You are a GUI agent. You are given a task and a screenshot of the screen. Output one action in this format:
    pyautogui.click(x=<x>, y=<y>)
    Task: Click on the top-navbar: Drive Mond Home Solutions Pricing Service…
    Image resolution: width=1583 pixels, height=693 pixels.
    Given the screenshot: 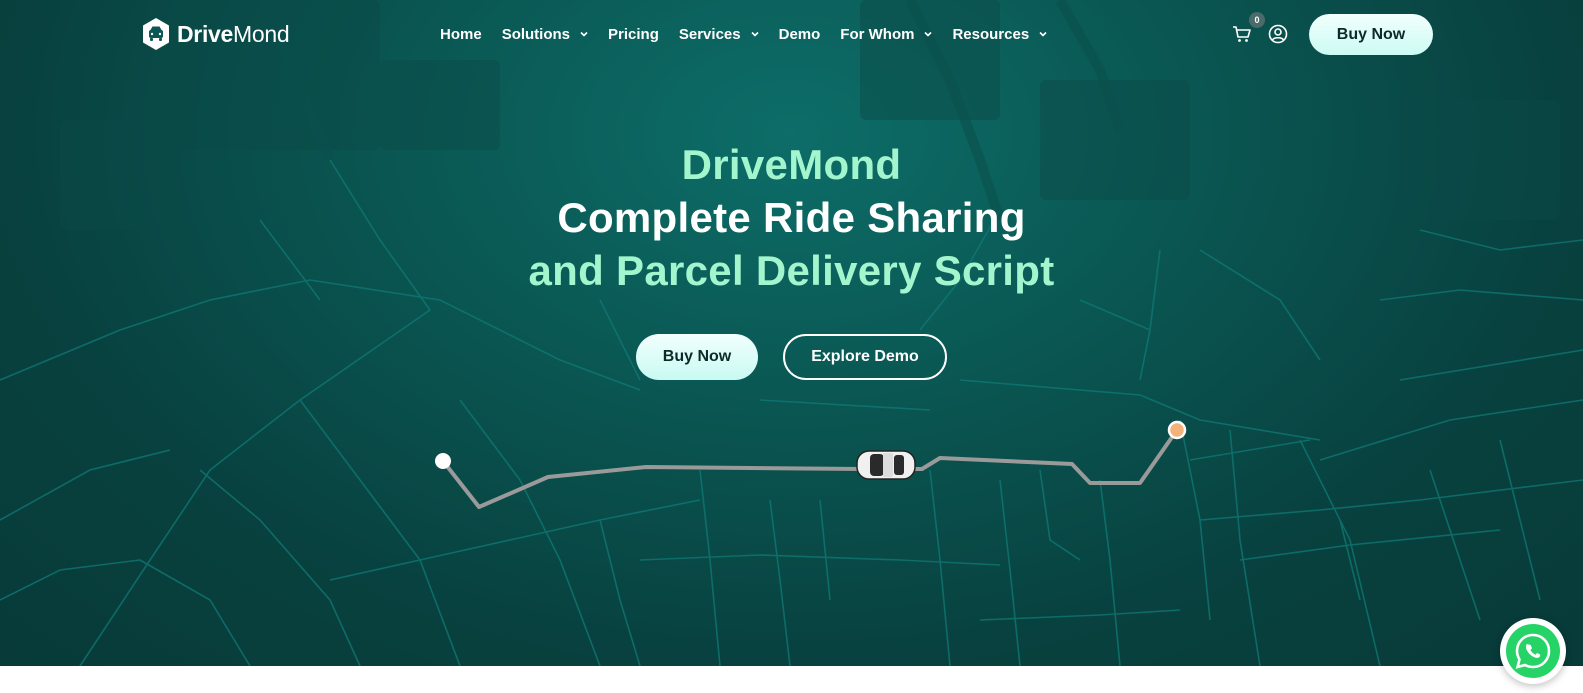 What is the action you would take?
    pyautogui.click(x=791, y=35)
    